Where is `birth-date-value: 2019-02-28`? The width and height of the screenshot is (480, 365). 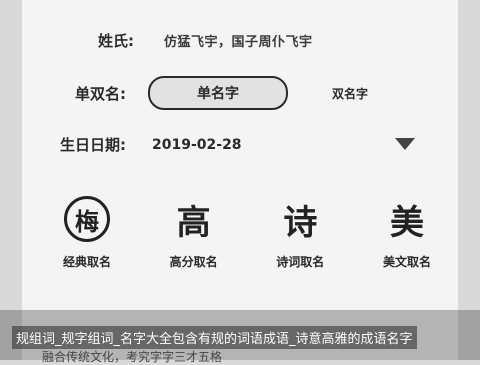
birth-date-value: 2019-02-28 is located at coordinates (197, 145).